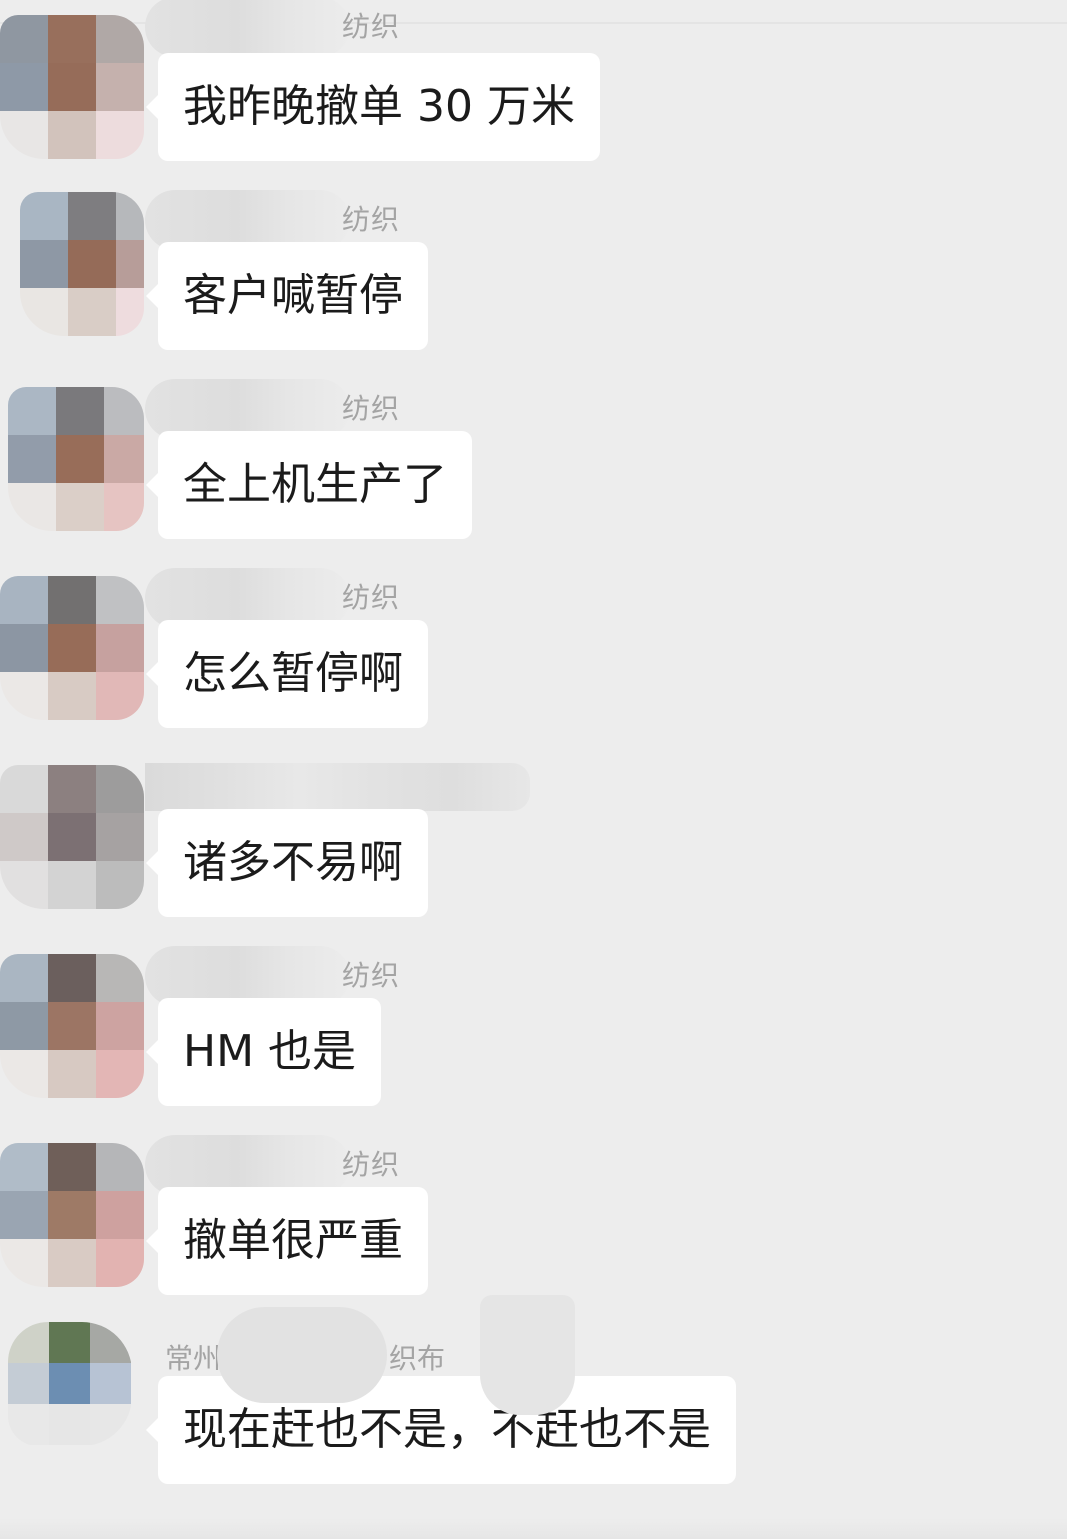 The image size is (1067, 1539). I want to click on sender-name-suffix: 织布, so click(417, 1358).